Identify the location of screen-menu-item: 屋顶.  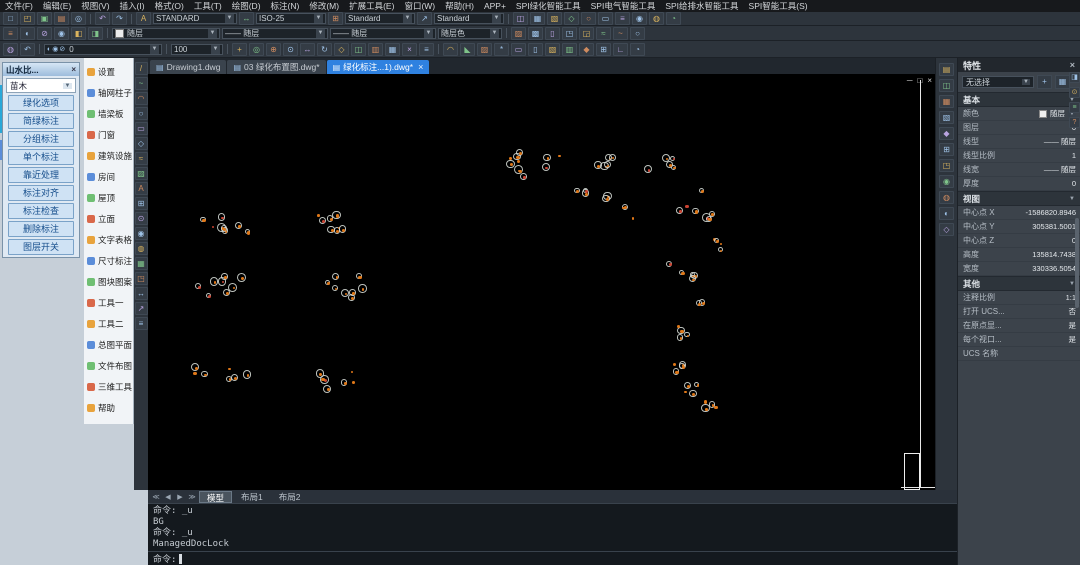
(108, 197).